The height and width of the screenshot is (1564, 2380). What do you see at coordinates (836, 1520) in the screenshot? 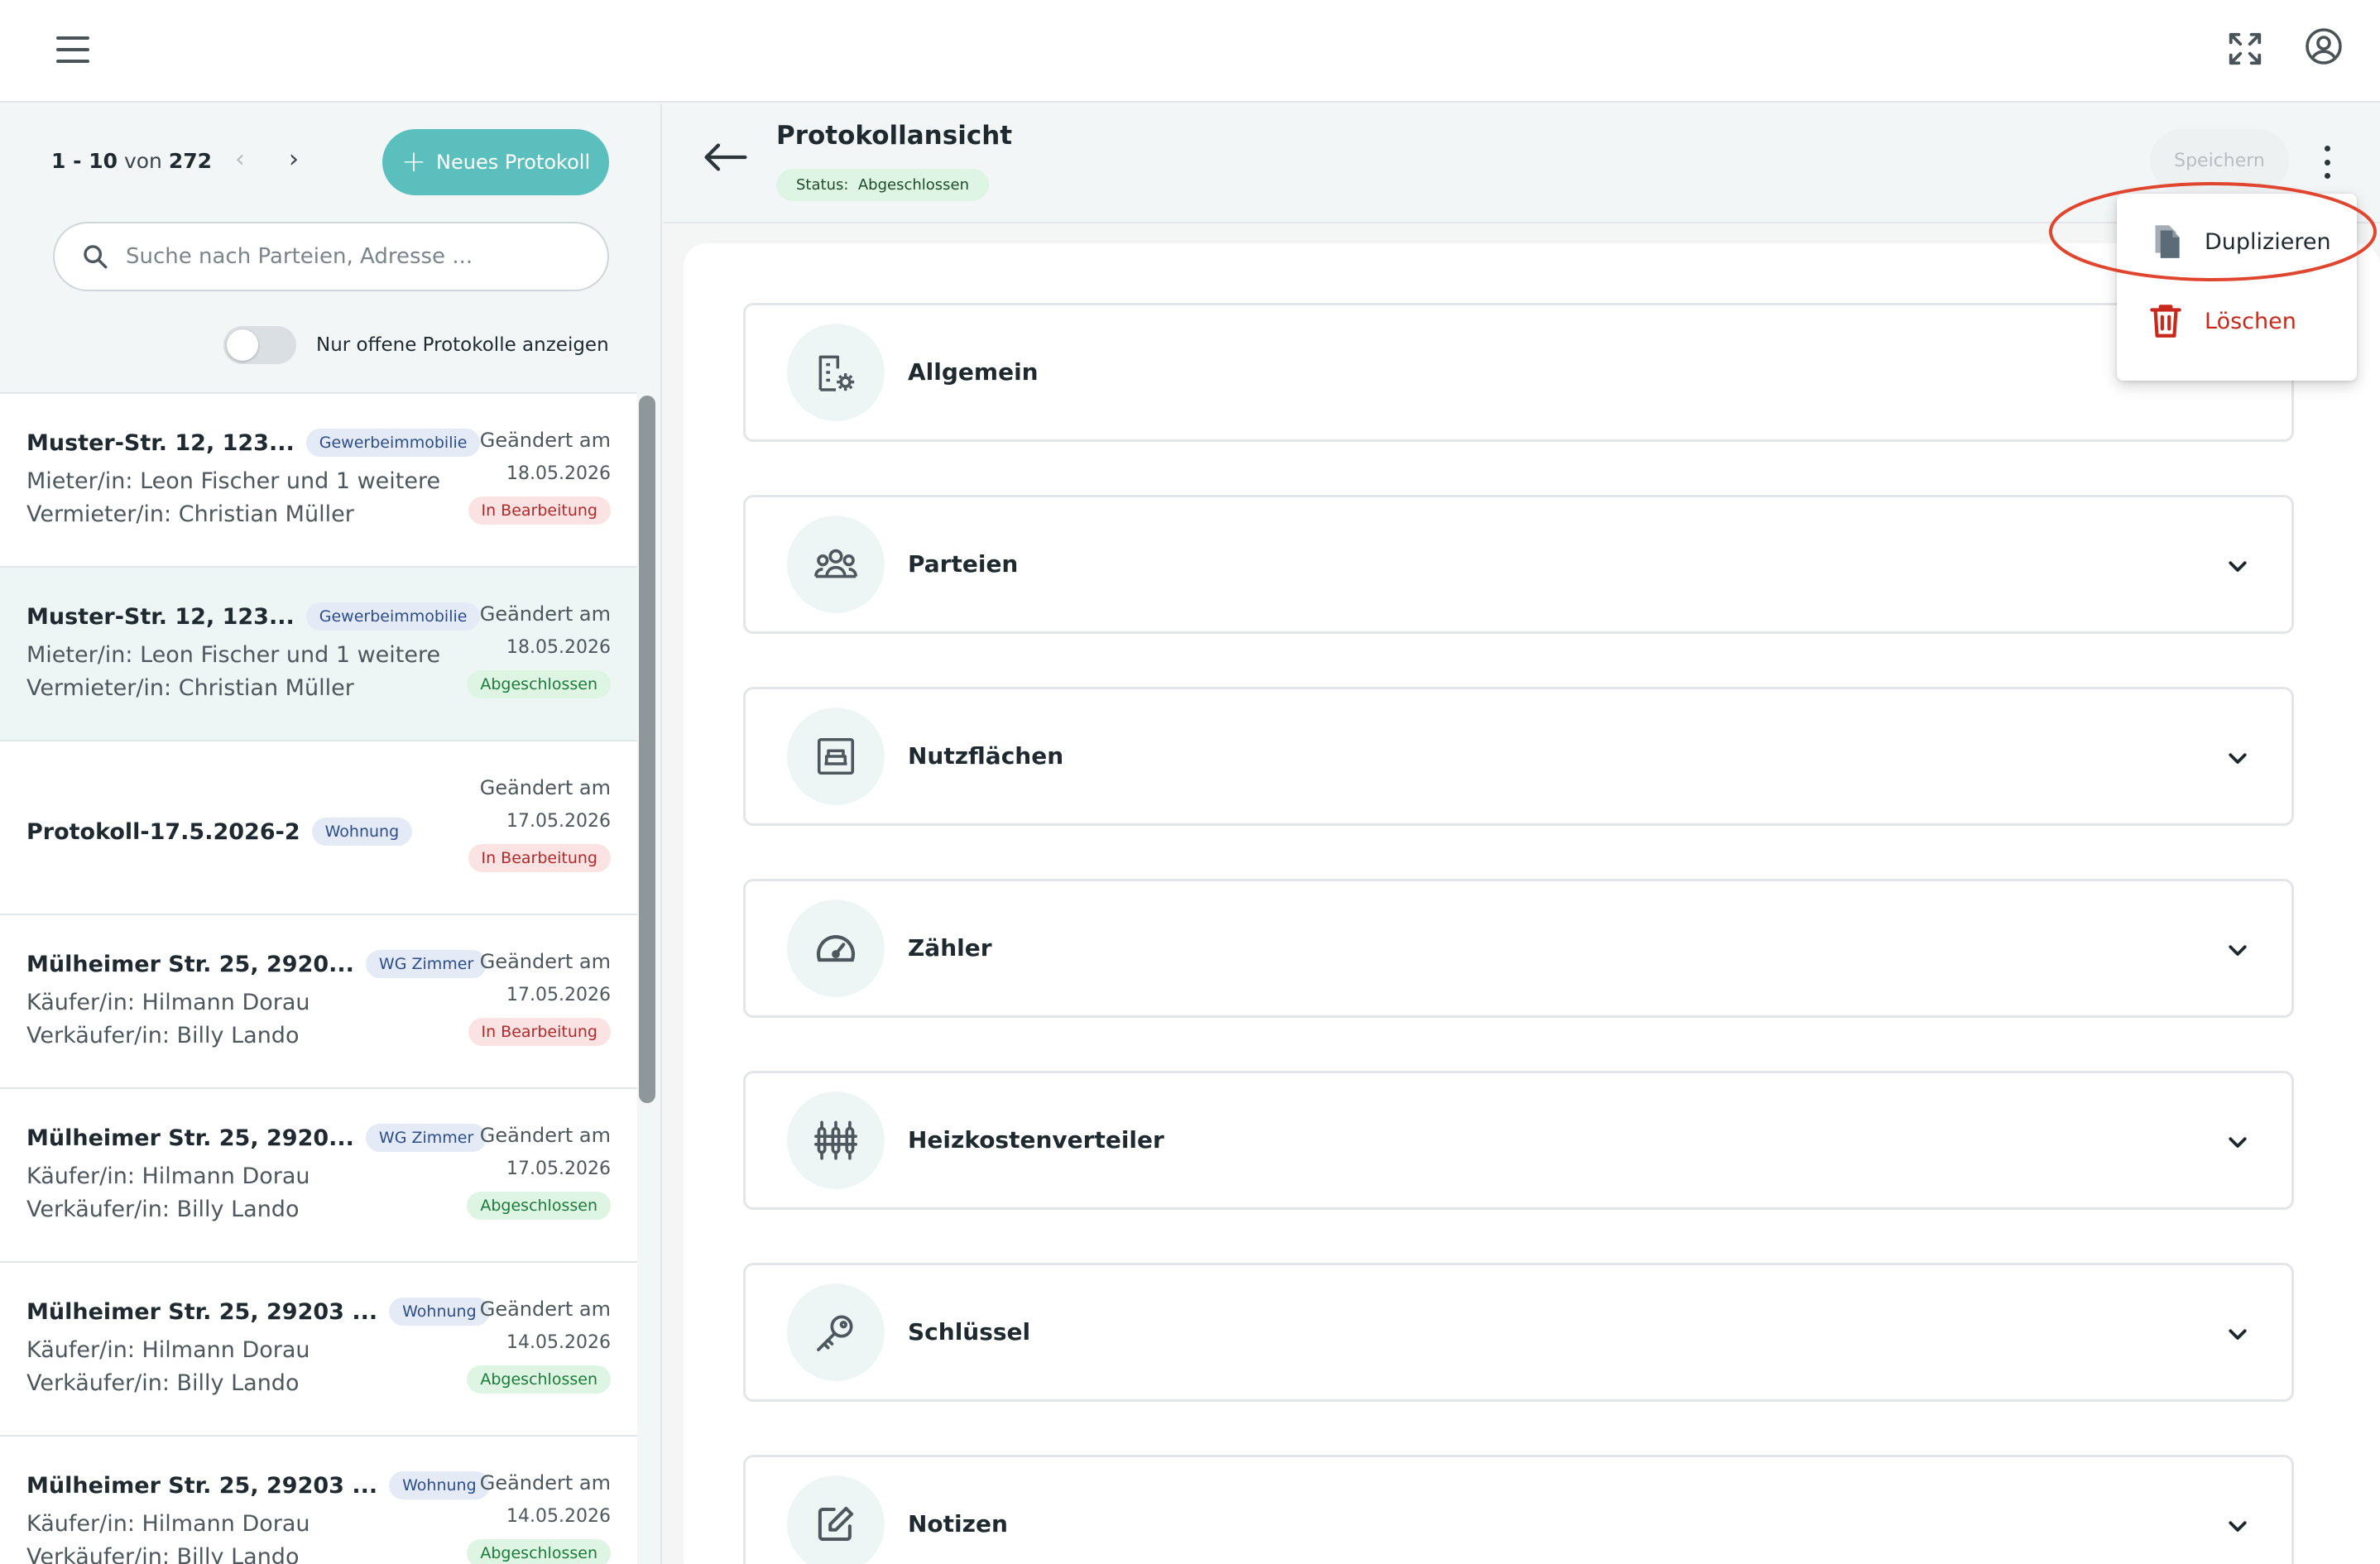
I see `edit-icon` at bounding box center [836, 1520].